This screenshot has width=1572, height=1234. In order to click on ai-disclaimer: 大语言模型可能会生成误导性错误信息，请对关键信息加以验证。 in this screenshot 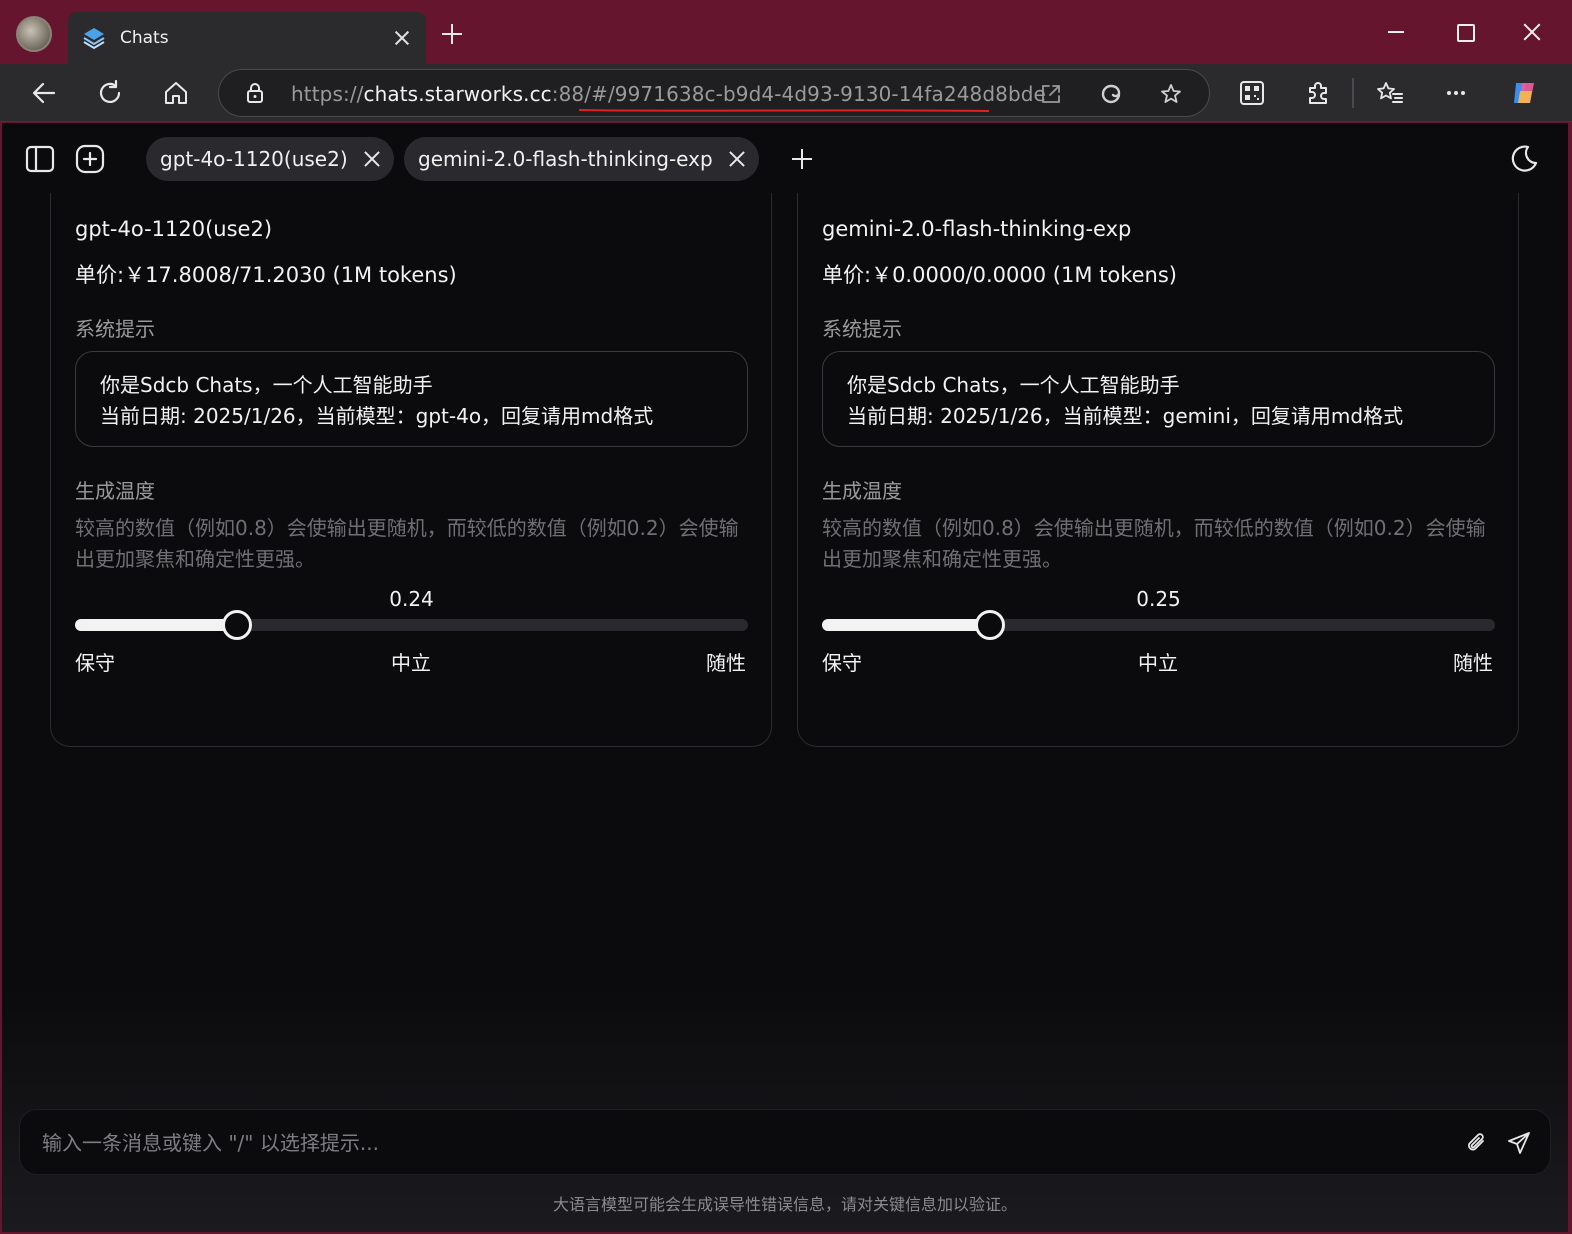, I will do `click(784, 1204)`.